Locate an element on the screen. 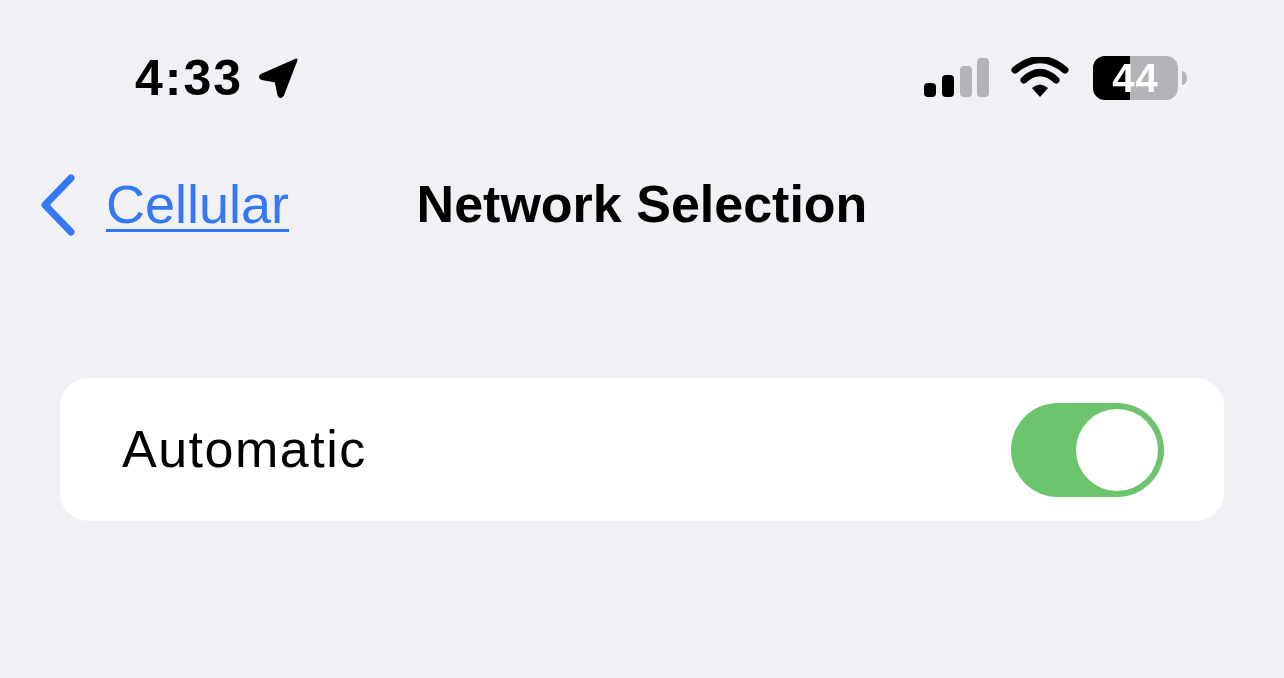 This screenshot has height=678, width=1284. setting-label: Automatic is located at coordinates (244, 449).